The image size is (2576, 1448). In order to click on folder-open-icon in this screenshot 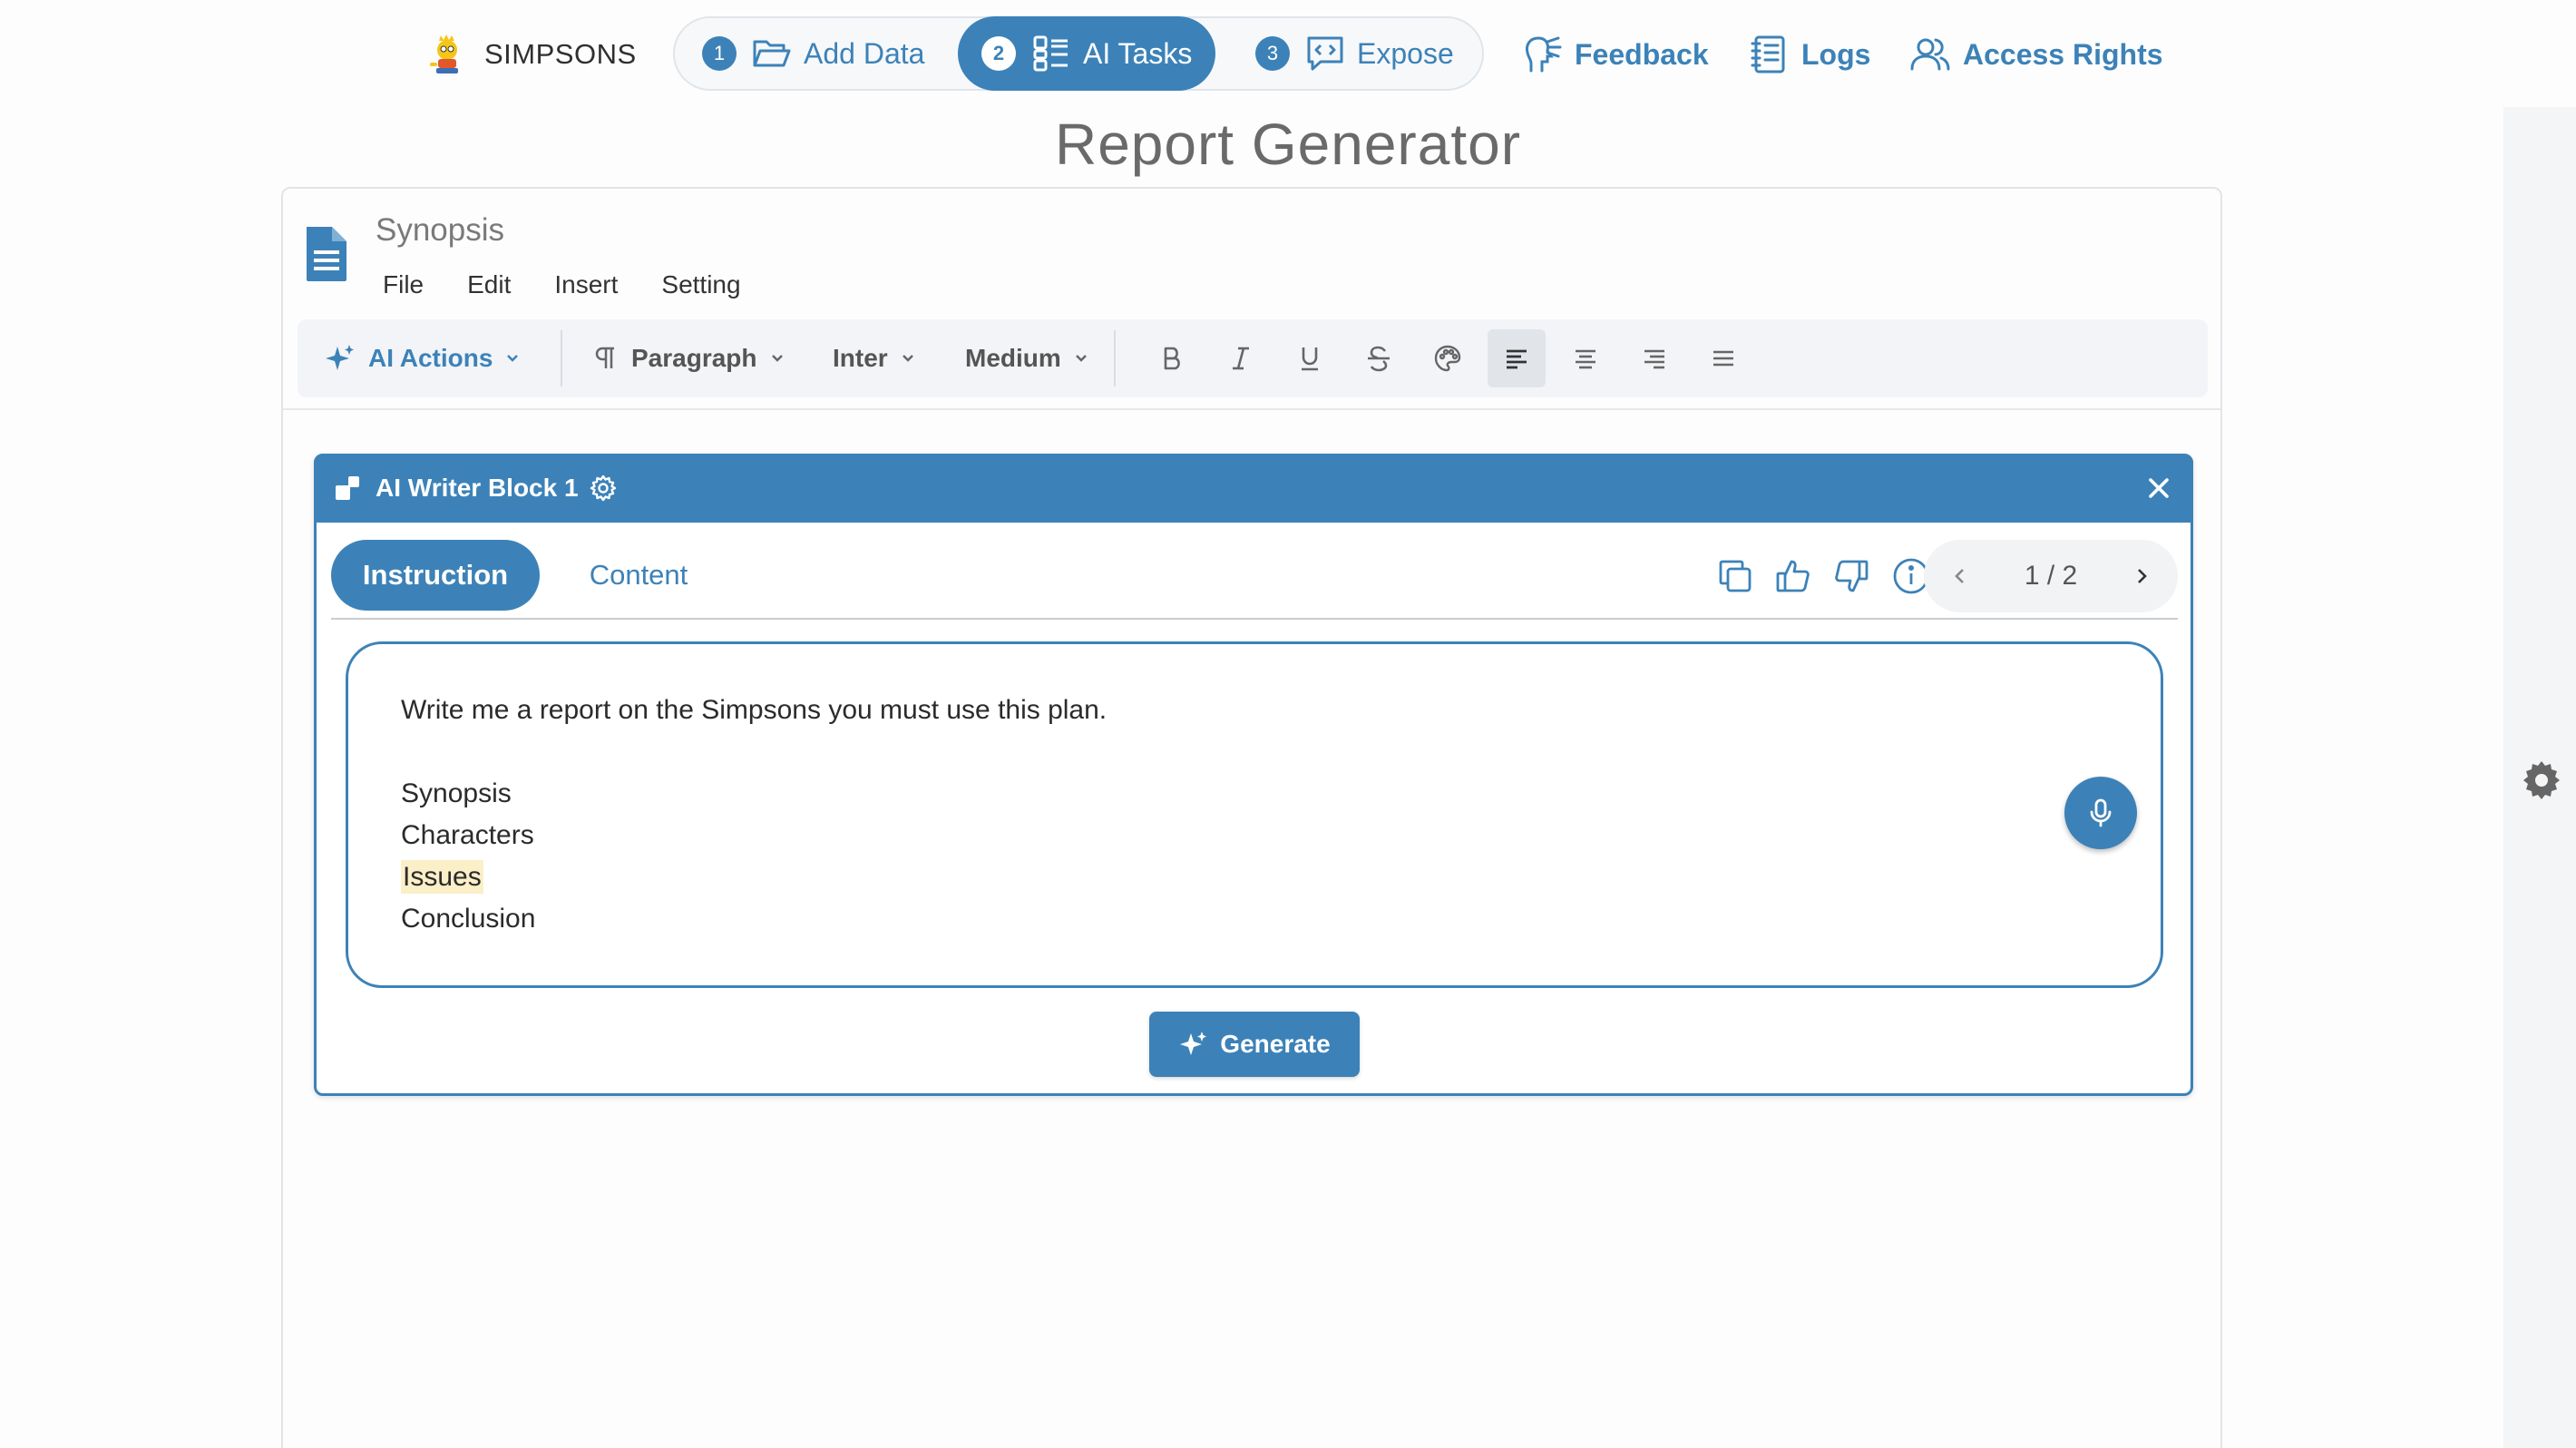, I will do `click(772, 53)`.